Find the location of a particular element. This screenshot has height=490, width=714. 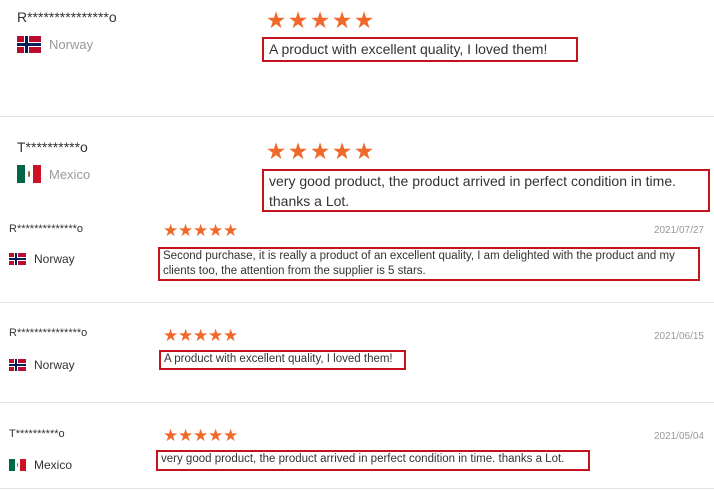

reviewer-name: R**************o is located at coordinates (46, 229).